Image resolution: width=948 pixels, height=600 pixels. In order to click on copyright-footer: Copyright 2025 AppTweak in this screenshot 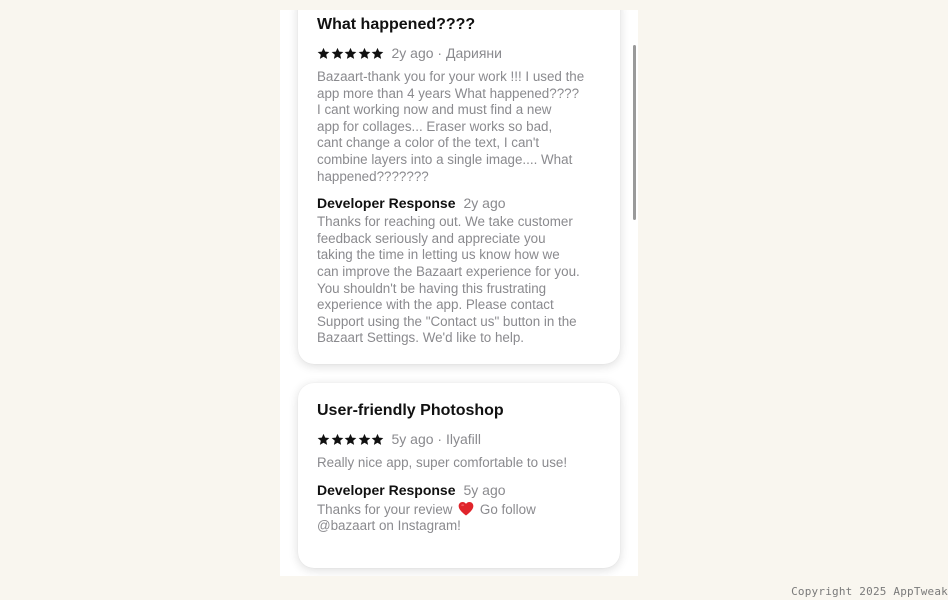, I will do `click(869, 591)`.